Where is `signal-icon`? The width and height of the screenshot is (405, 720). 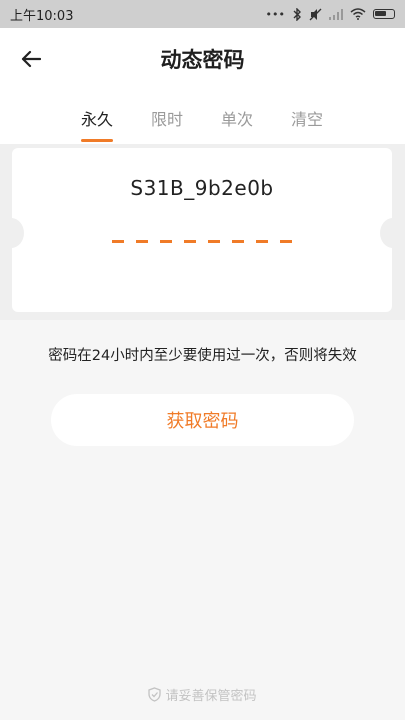
signal-icon is located at coordinates (336, 14).